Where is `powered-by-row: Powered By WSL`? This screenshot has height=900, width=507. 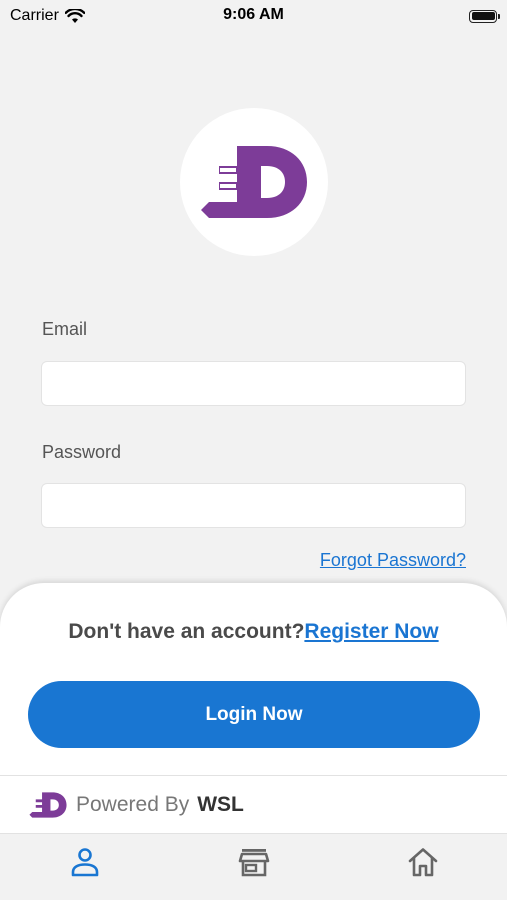 powered-by-row: Powered By WSL is located at coordinates (136, 805).